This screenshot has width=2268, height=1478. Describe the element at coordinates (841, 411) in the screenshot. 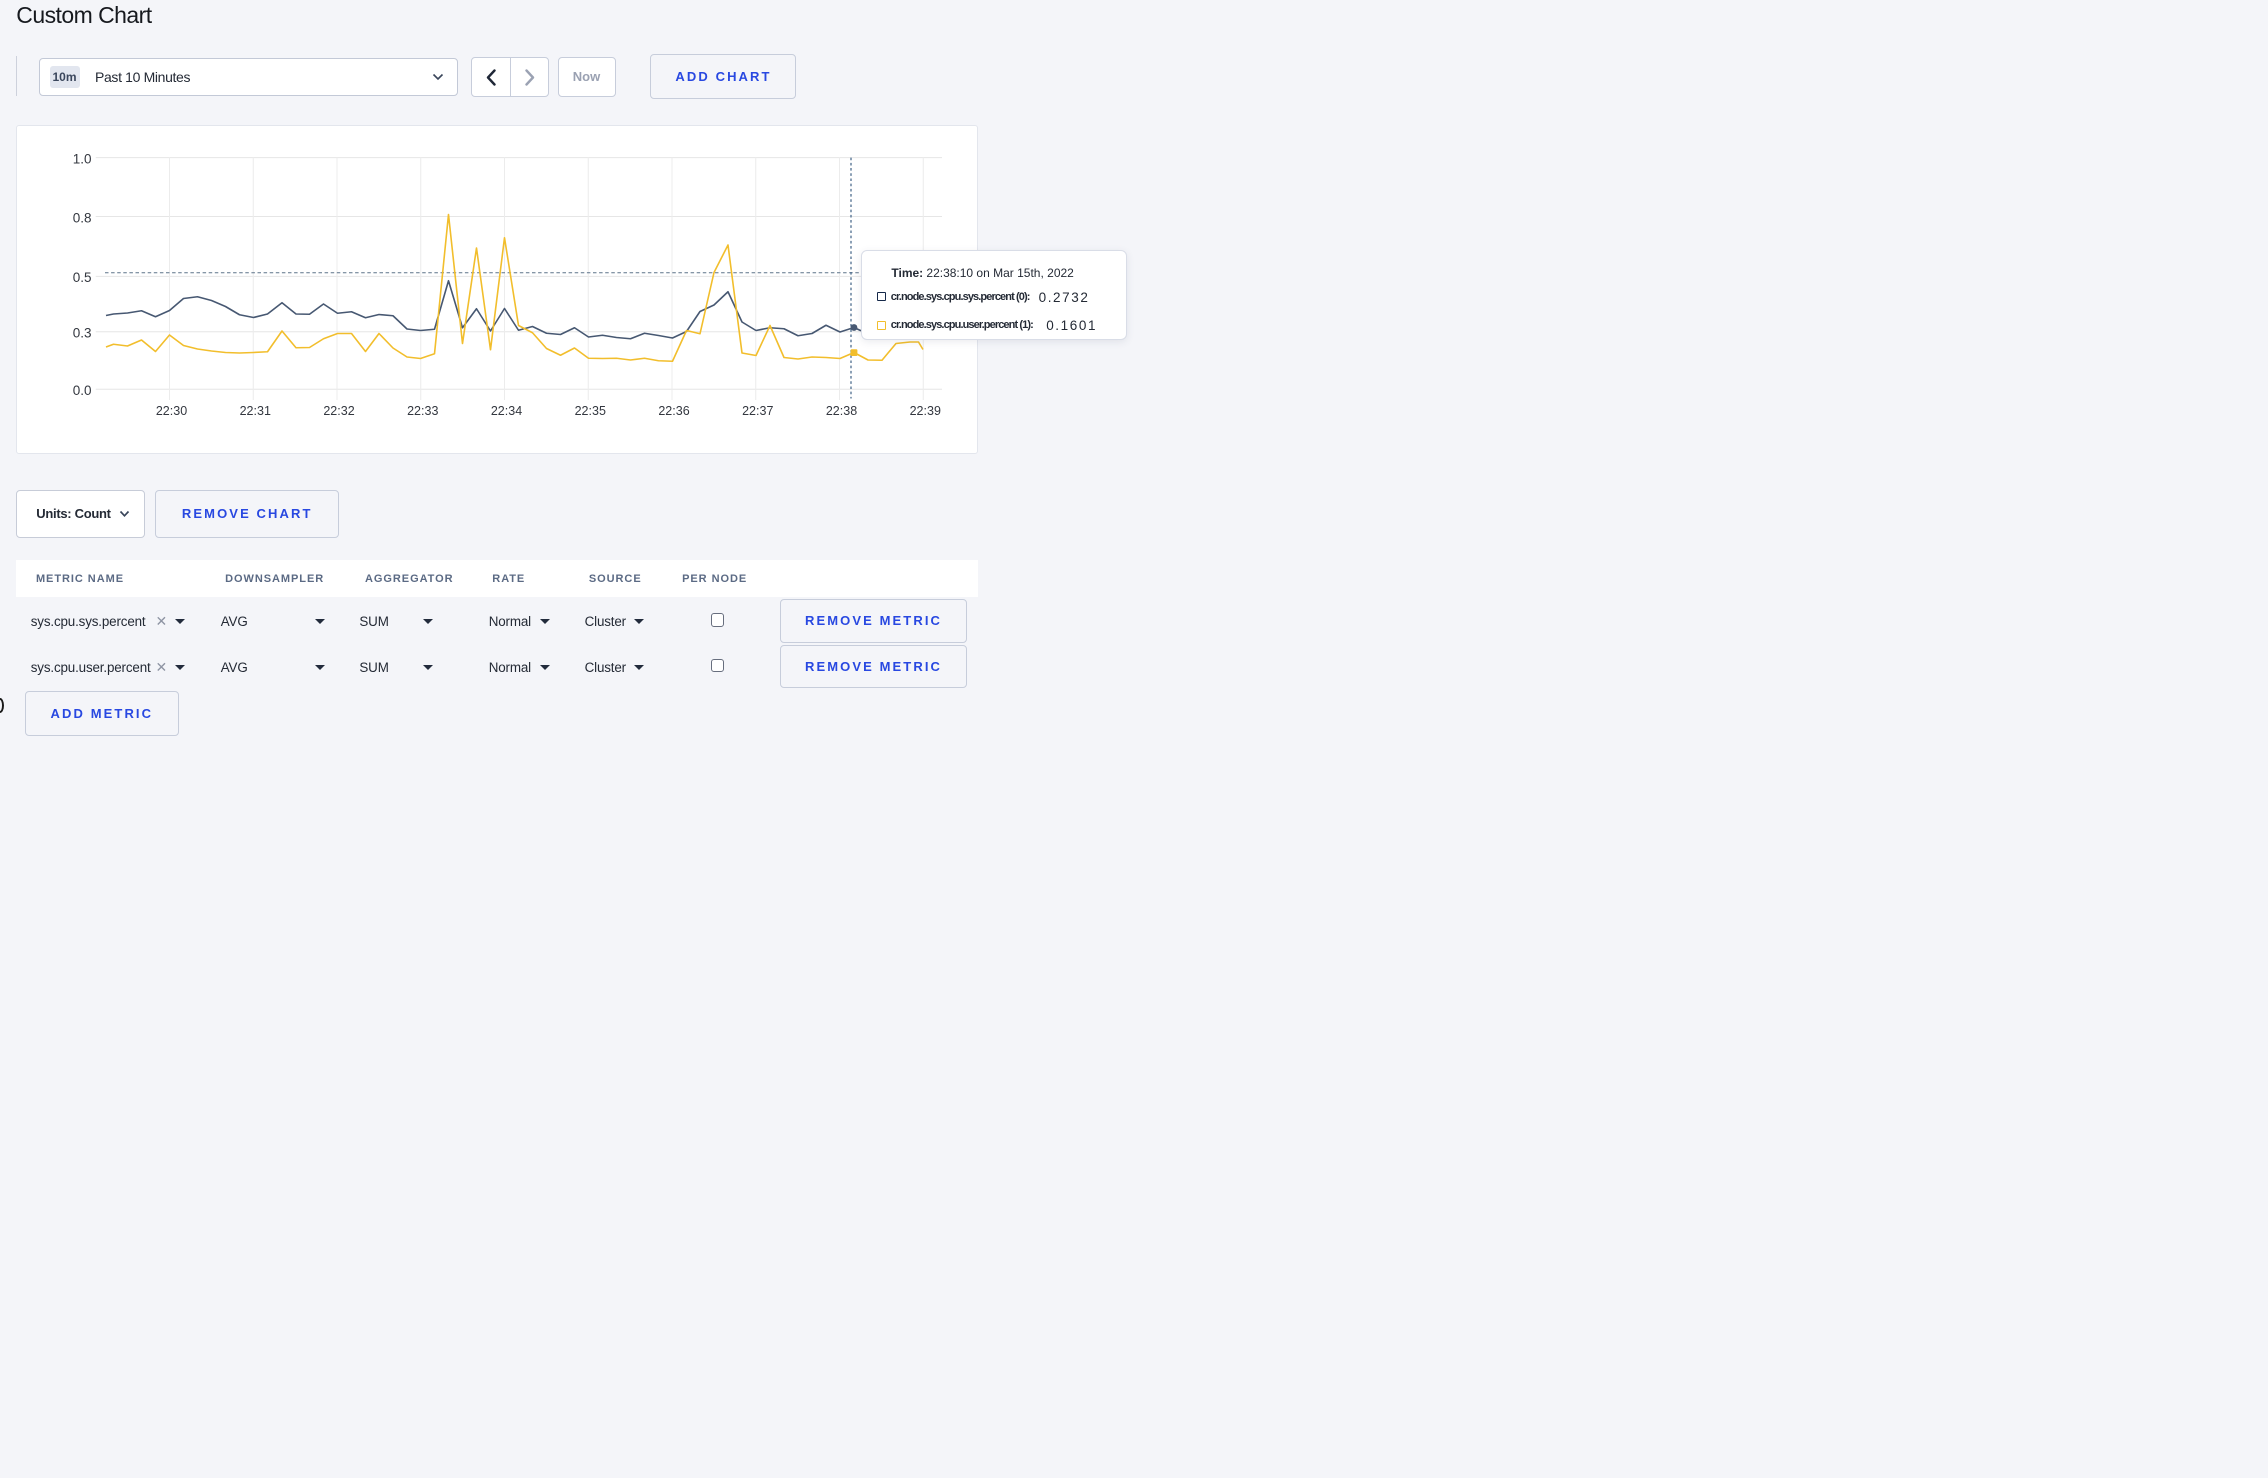

I see `svg-text: 22:38` at that location.